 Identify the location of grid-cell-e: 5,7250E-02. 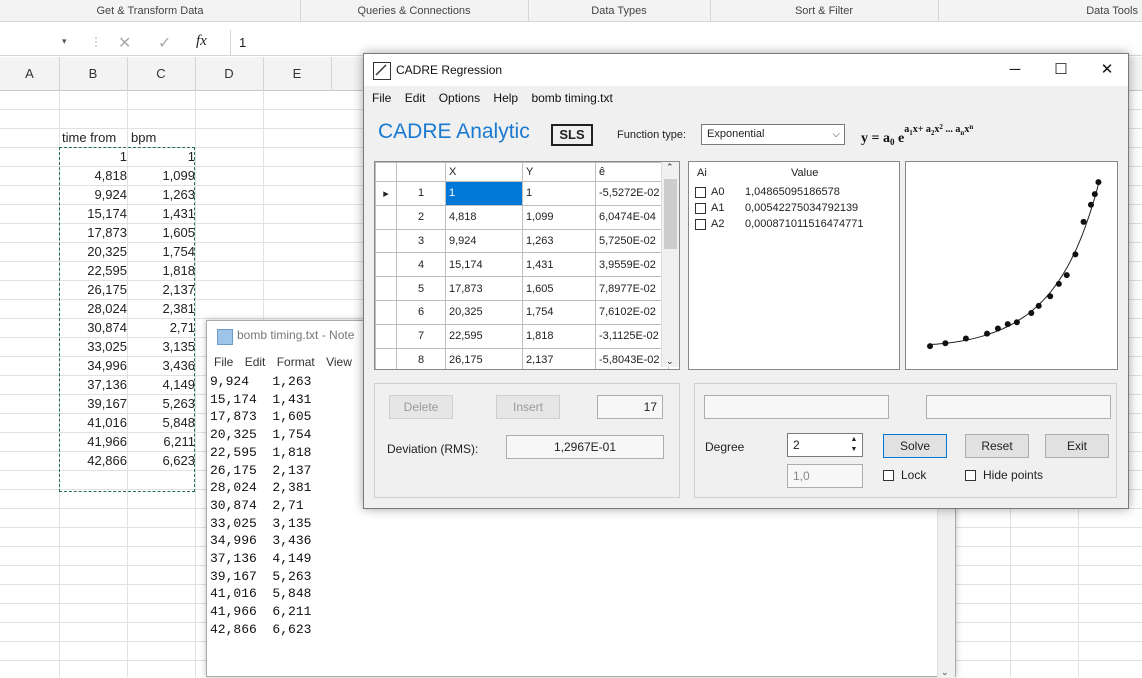
(632, 241).